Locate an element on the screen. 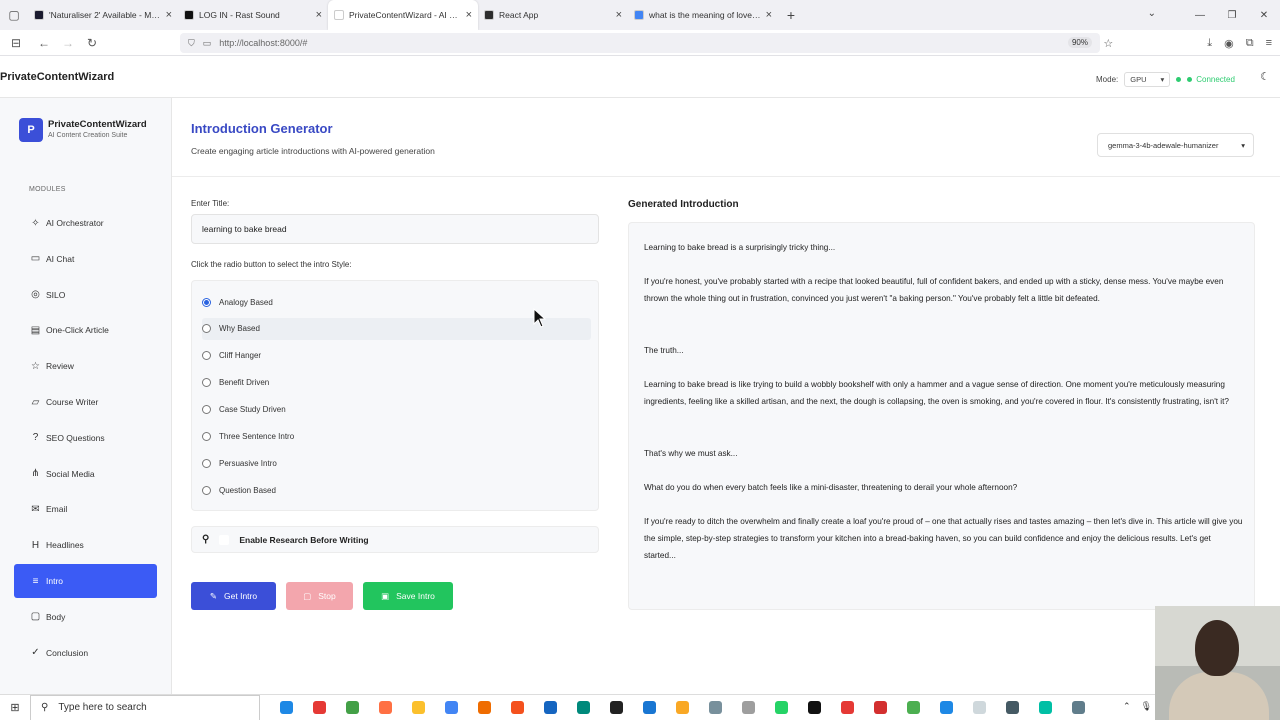  menu-icon: ≡ is located at coordinates (1269, 43).